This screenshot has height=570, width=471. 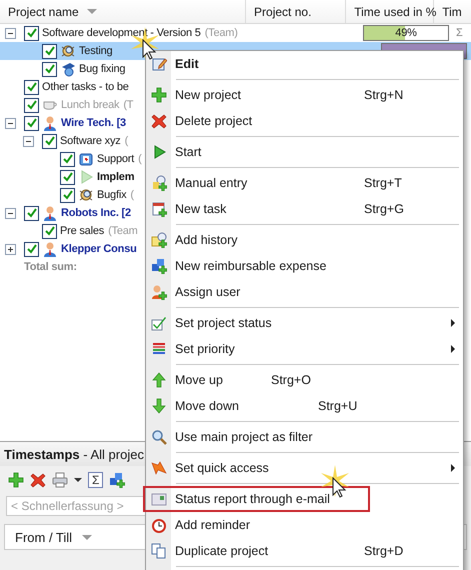 I want to click on project-name: Wire Tech. [3, so click(x=93, y=123).